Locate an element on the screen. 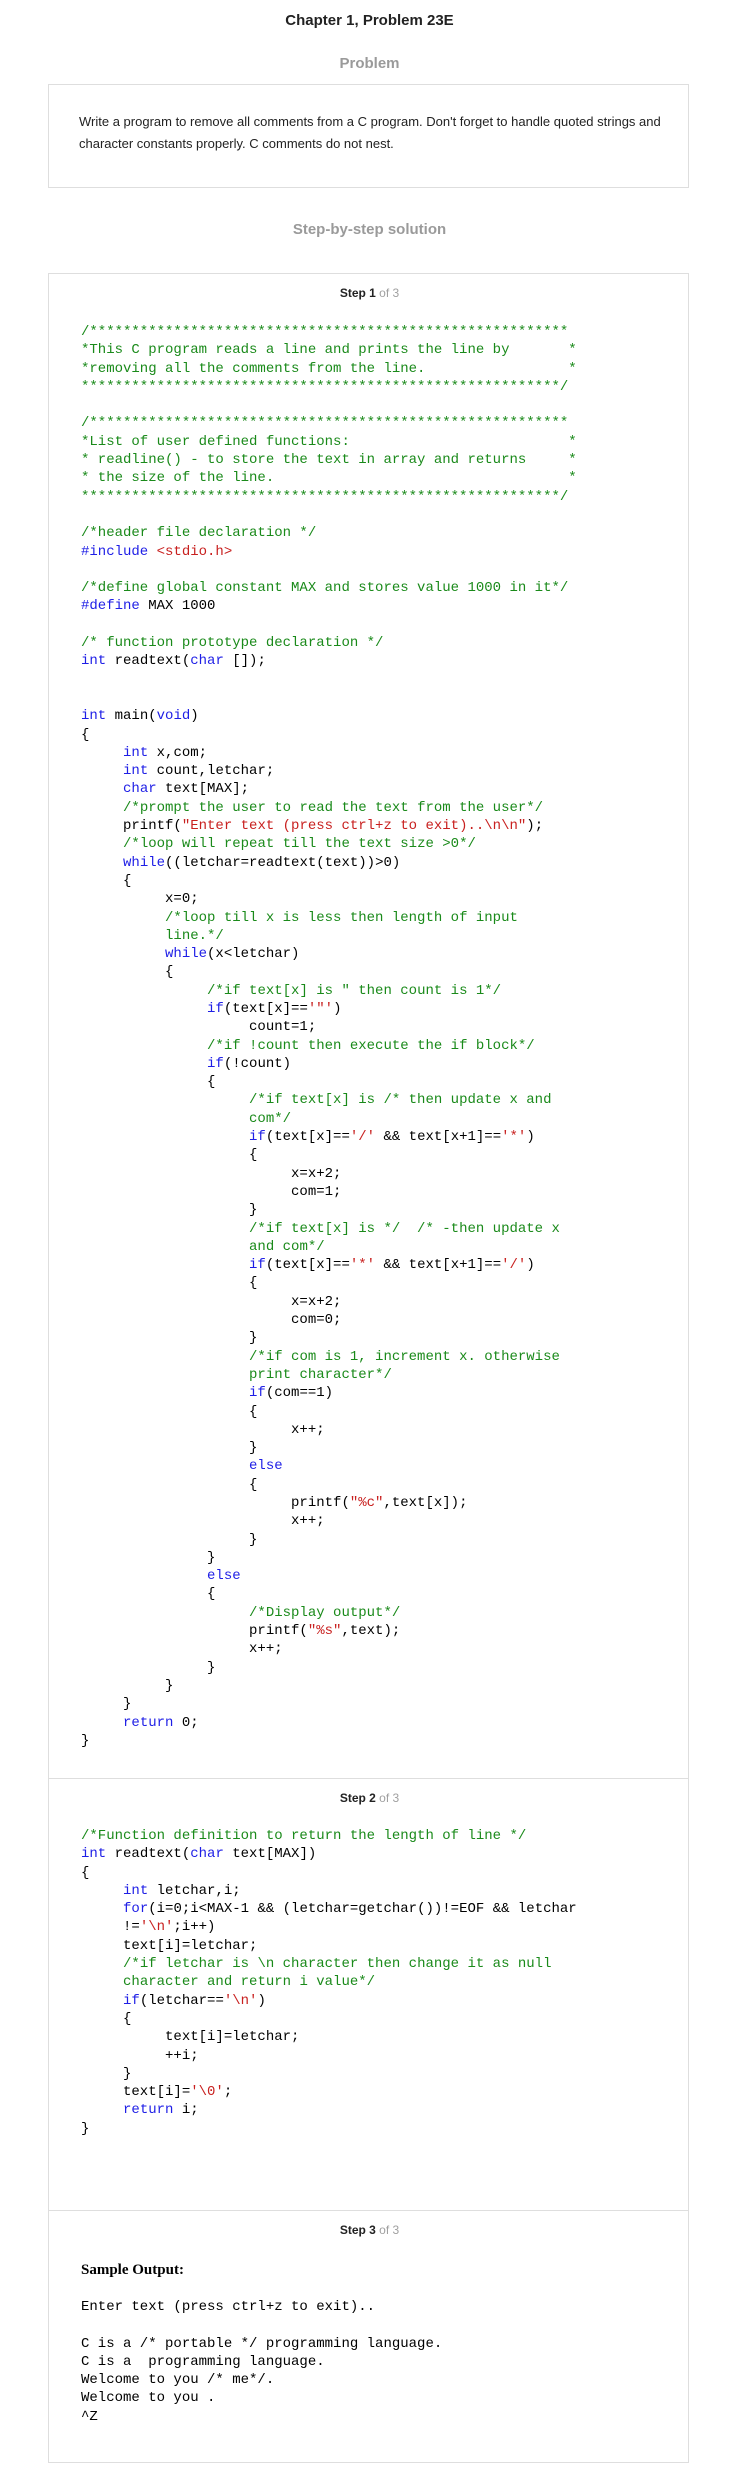 This screenshot has height=2488, width=739. step-3-header: Step 3 of 3 is located at coordinates (369, 2230).